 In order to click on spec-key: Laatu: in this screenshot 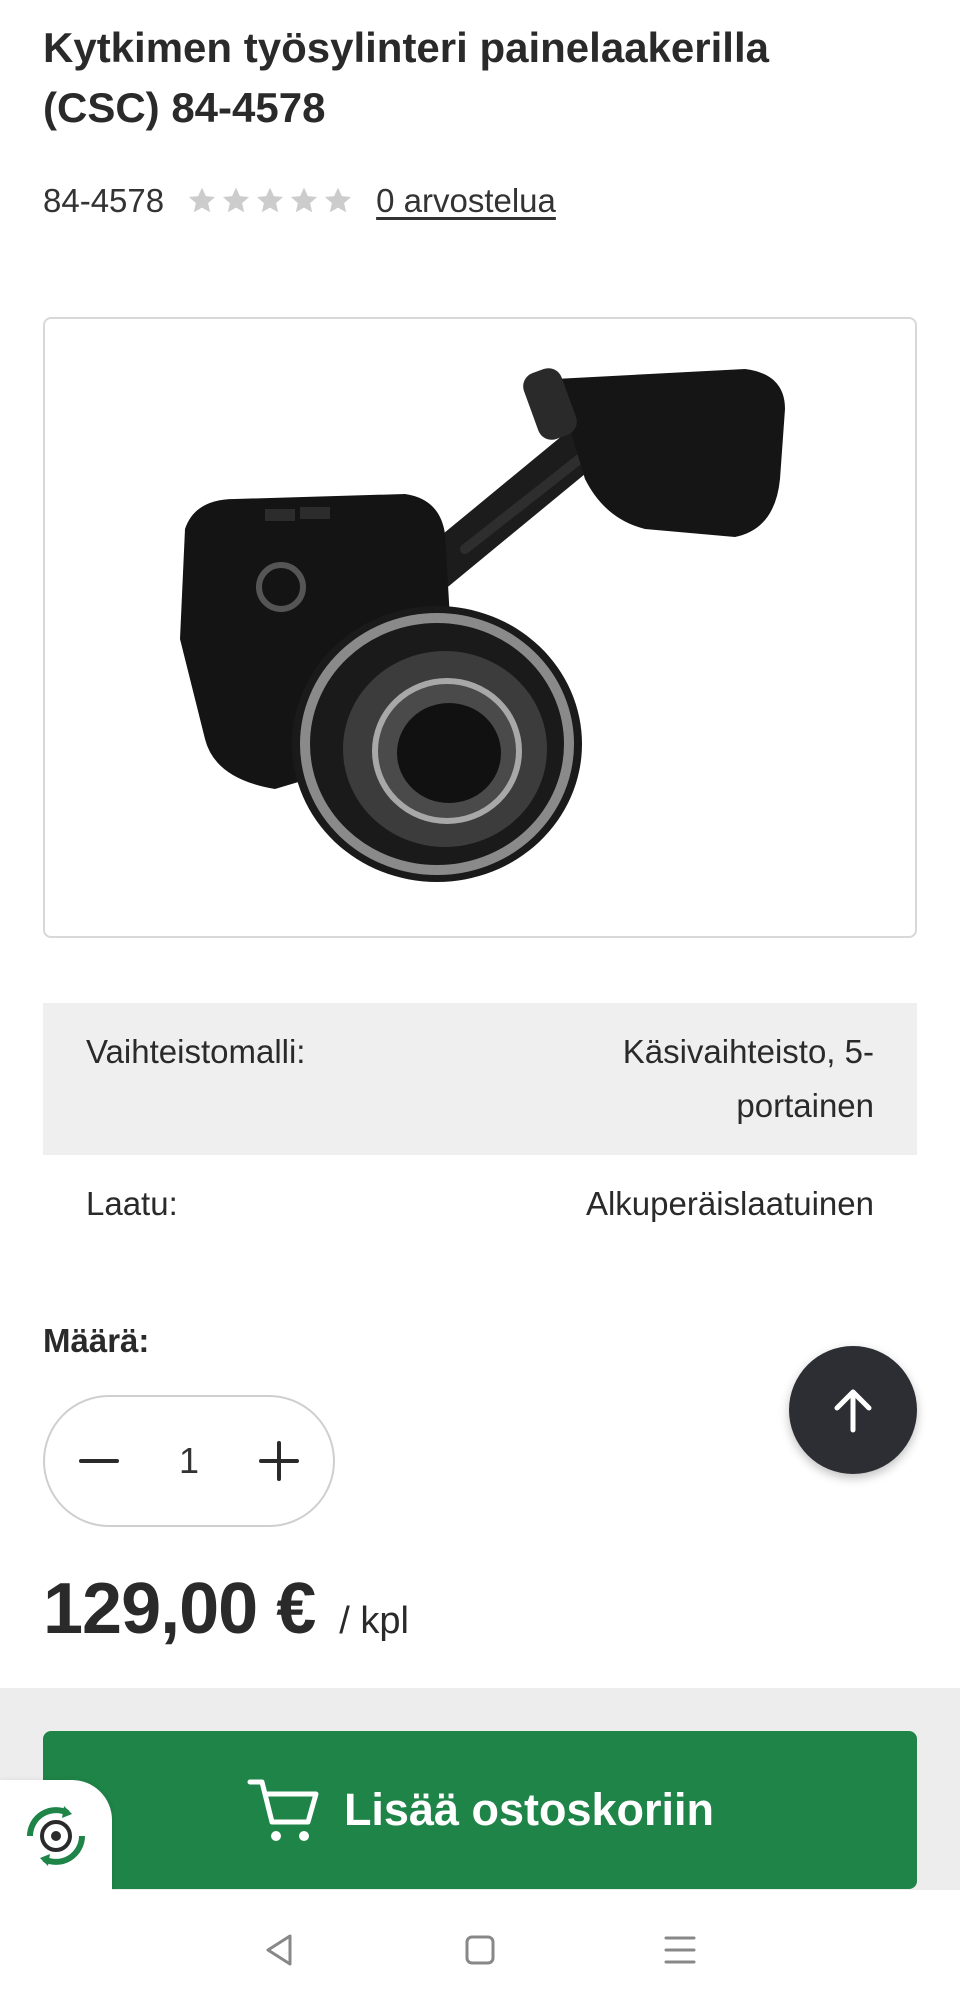, I will do `click(132, 1203)`.